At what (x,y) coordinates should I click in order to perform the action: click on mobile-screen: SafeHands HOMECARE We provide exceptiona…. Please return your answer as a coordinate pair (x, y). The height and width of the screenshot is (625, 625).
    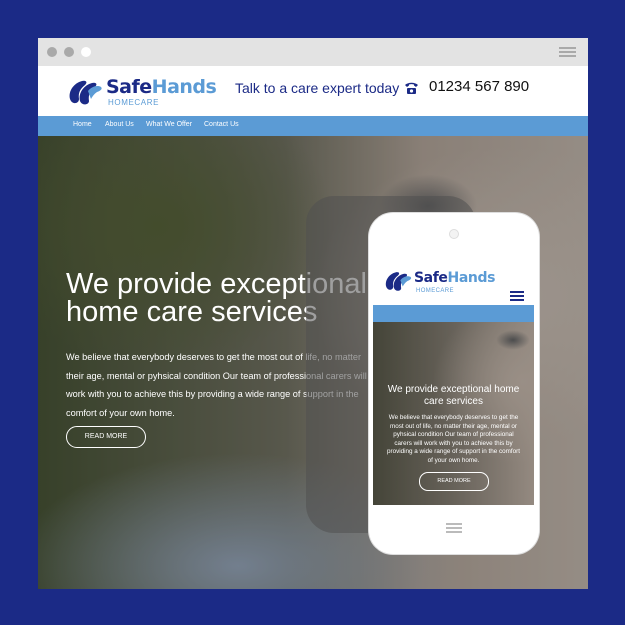
    Looking at the image, I should click on (453, 385).